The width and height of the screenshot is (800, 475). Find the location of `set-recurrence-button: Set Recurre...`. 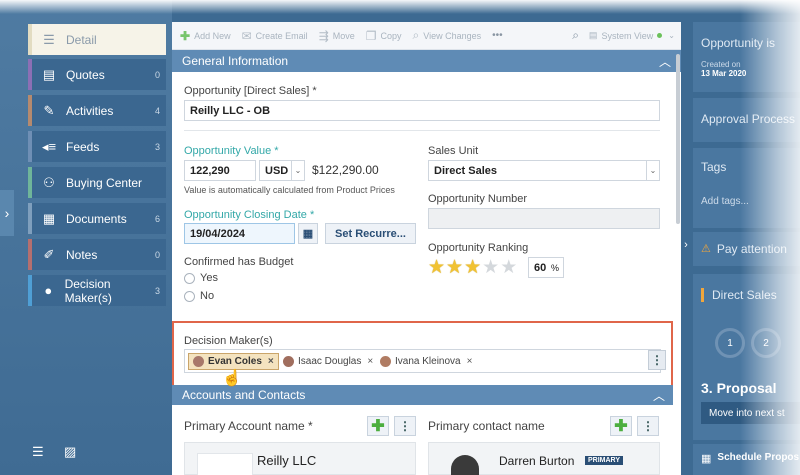

set-recurrence-button: Set Recurre... is located at coordinates (370, 233).